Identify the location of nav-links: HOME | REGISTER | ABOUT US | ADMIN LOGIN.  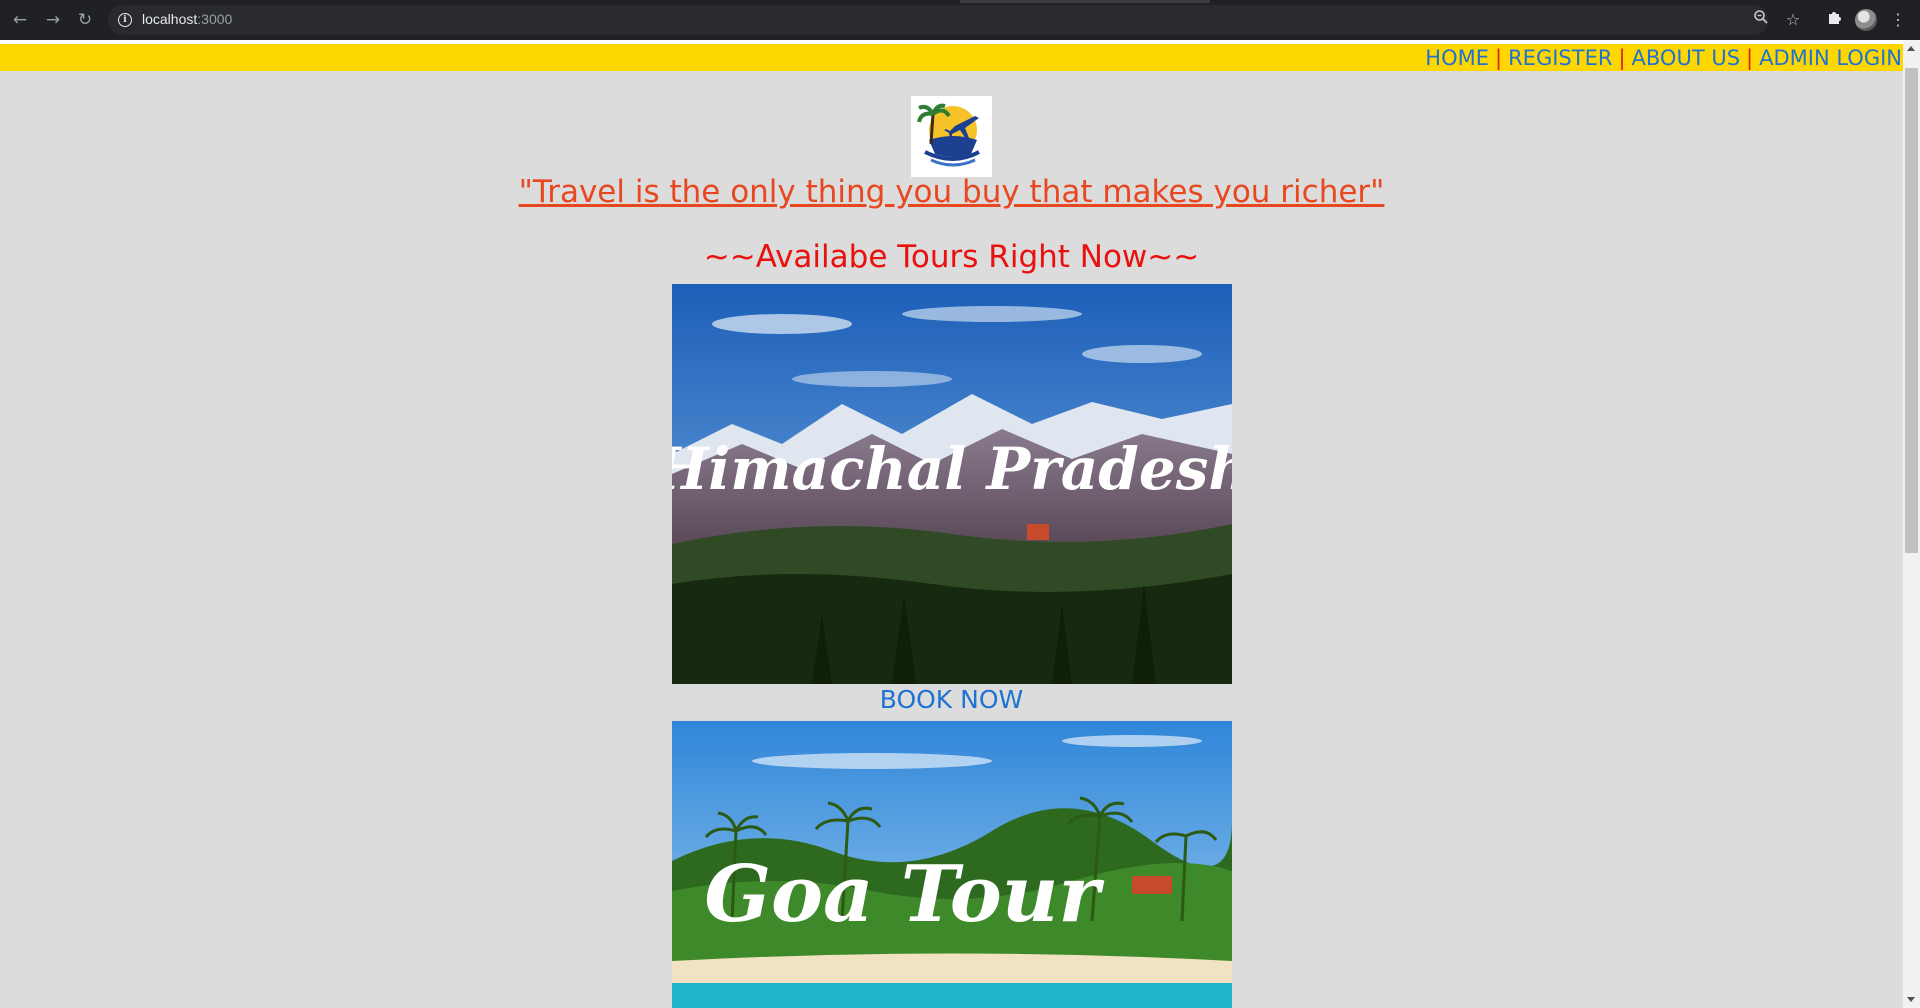
(1663, 57).